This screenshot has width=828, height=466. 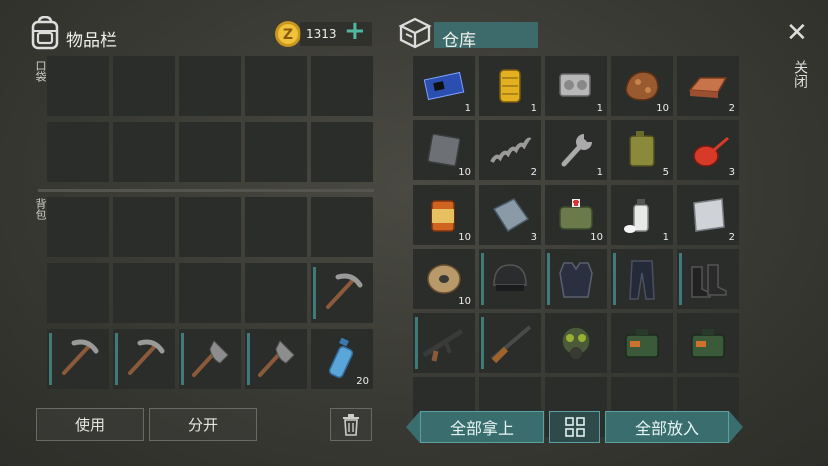 I want to click on aluminum-sheet-icon, so click(x=709, y=215).